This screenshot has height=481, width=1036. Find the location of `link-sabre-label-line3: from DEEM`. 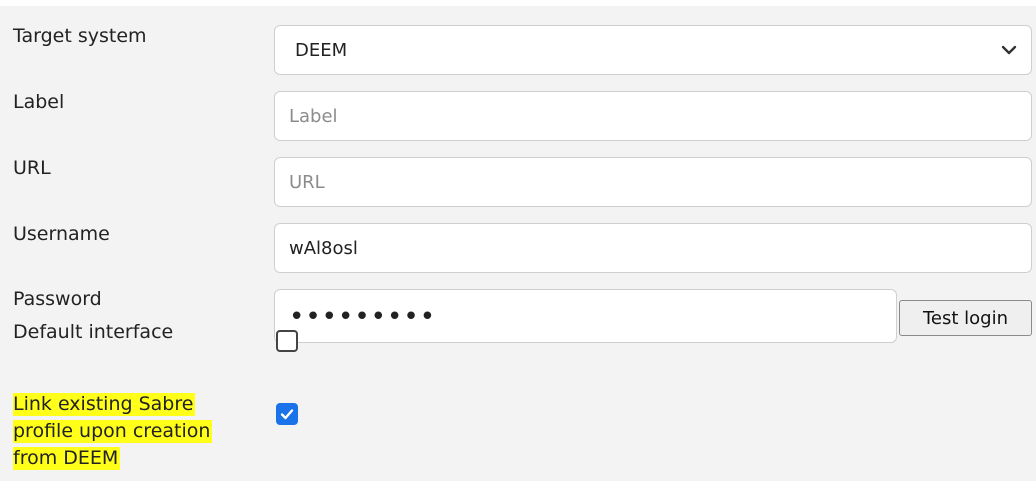

link-sabre-label-line3: from DEEM is located at coordinates (67, 458).